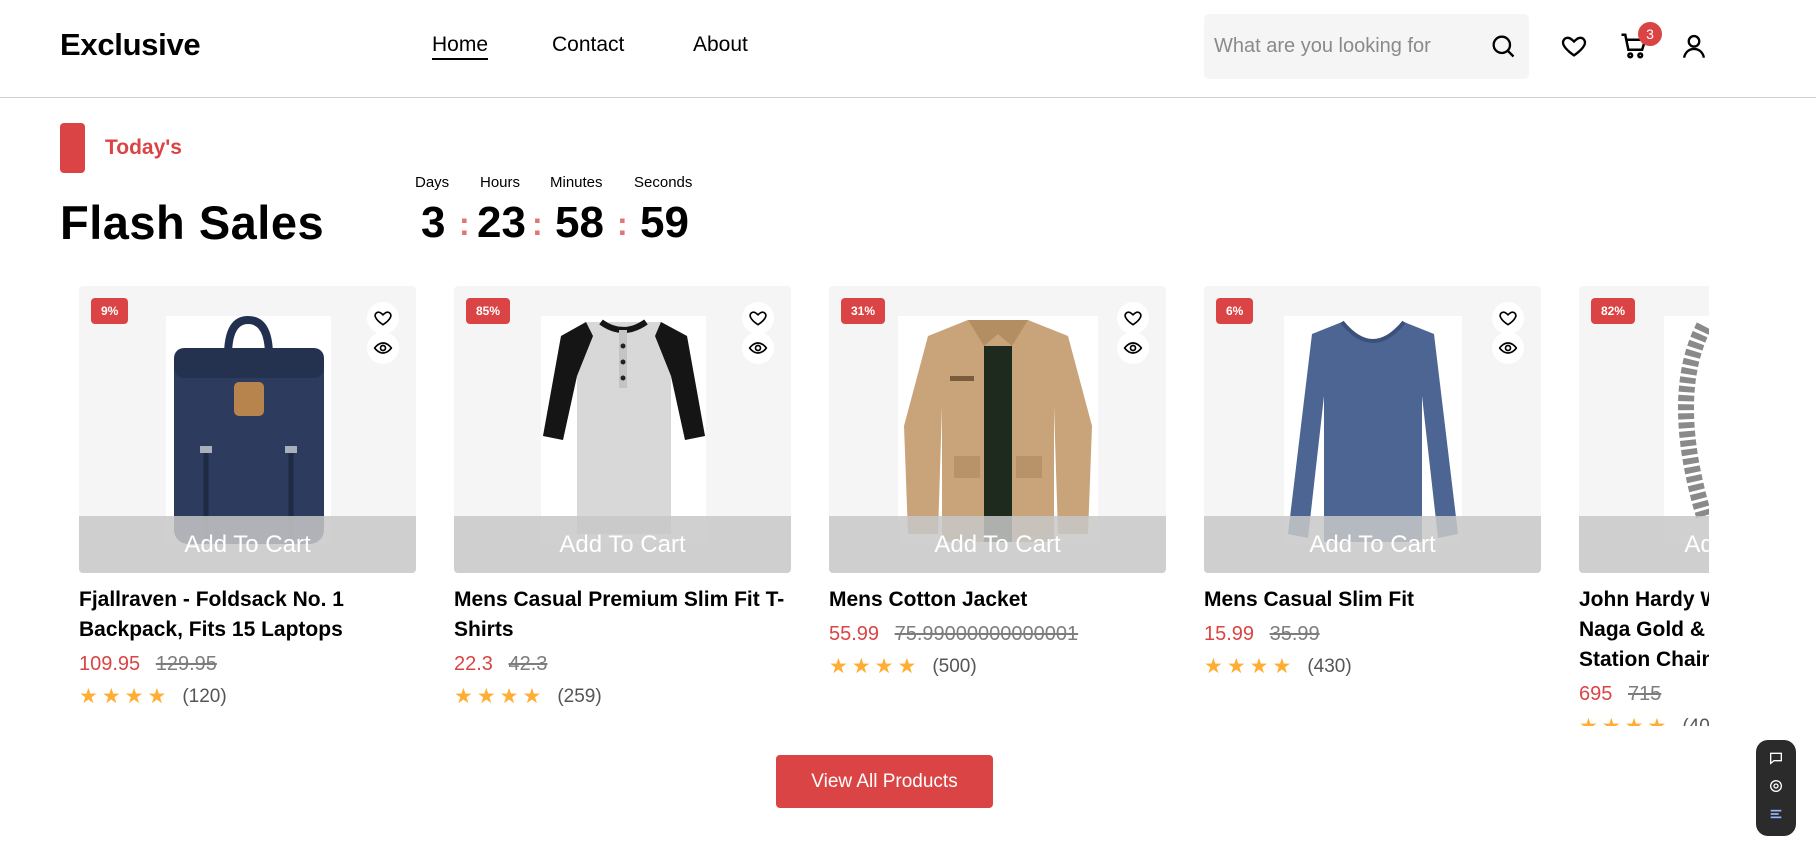  Describe the element at coordinates (579, 696) in the screenshot. I see `review-count: (259)` at that location.